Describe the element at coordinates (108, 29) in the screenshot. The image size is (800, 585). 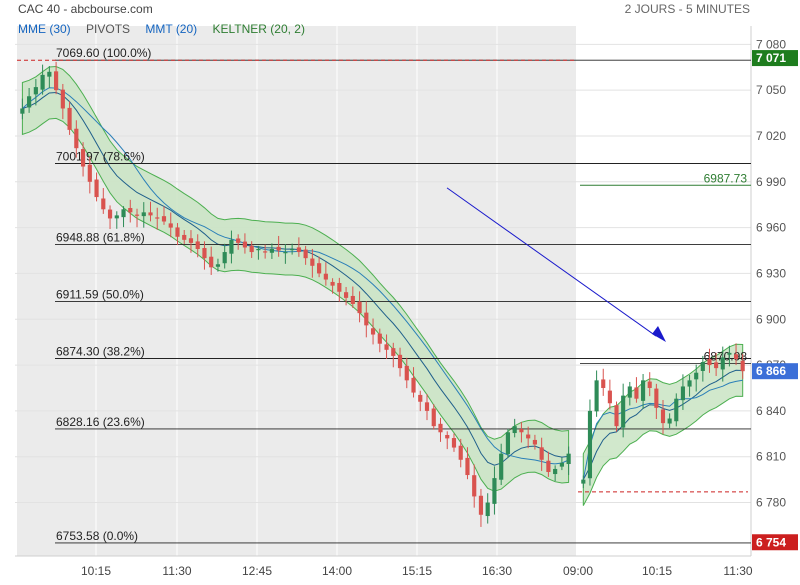
I see `legend-pivots: PIVOTS` at that location.